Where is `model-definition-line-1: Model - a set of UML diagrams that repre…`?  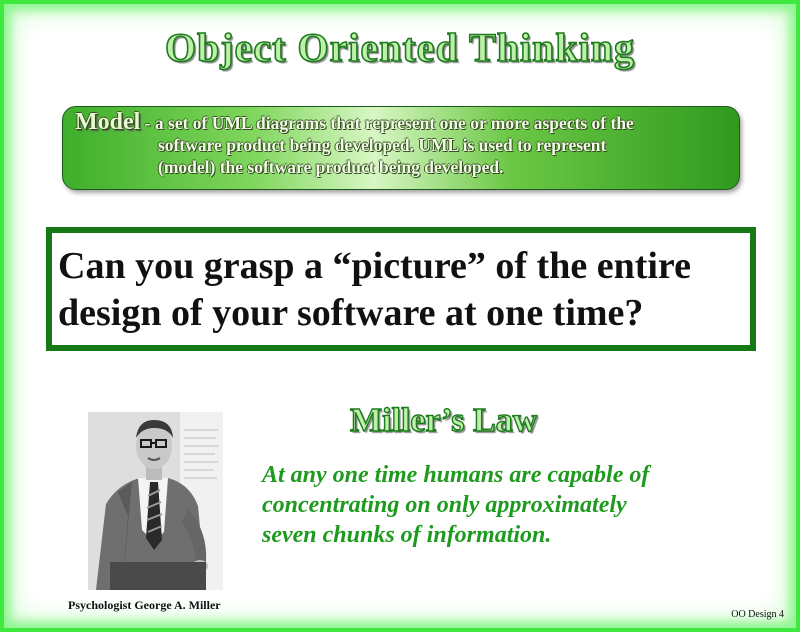
model-definition-line-1: Model - a set of UML diagrams that repre… is located at coordinates (405, 122).